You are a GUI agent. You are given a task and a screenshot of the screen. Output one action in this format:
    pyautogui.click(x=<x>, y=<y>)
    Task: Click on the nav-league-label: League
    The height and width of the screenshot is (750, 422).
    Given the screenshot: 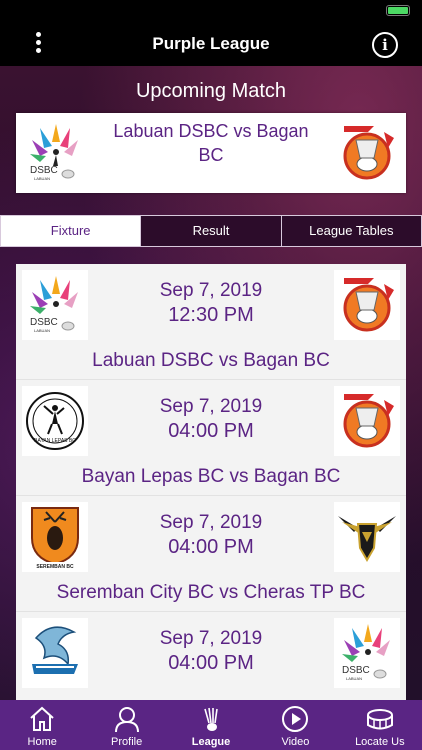 What is the action you would take?
    pyautogui.click(x=211, y=742)
    